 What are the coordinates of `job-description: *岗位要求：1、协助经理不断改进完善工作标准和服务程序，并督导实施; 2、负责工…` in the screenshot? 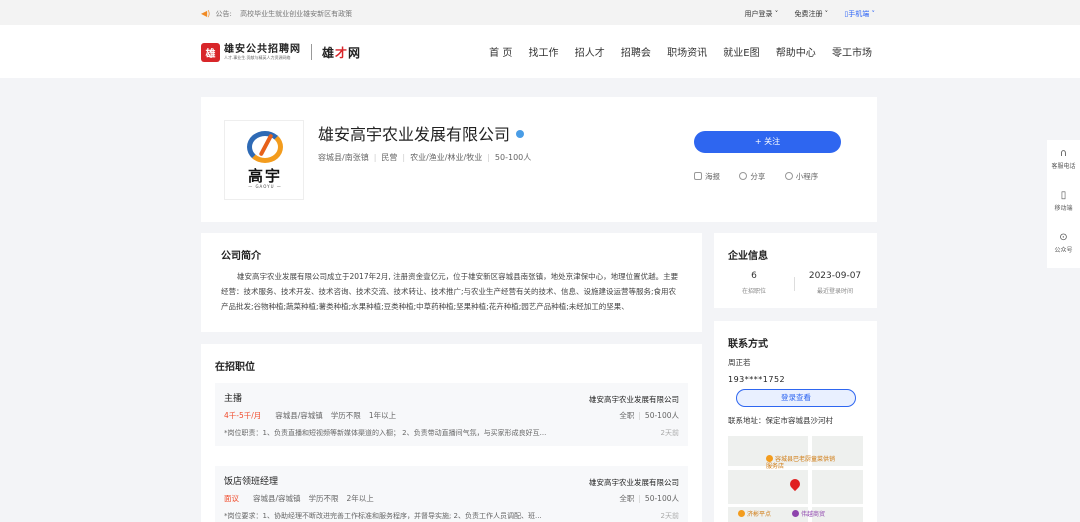 It's located at (383, 516).